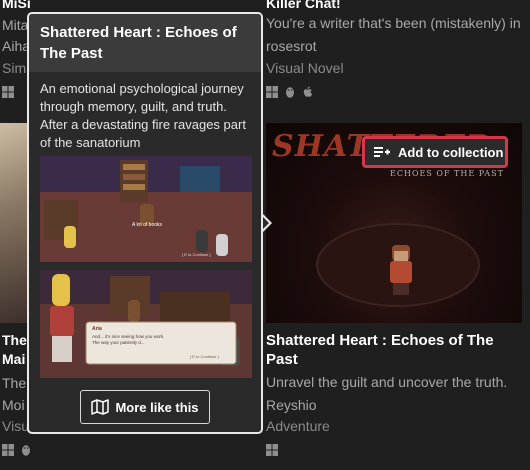  I want to click on left-card2-title-1: The, so click(14, 340).